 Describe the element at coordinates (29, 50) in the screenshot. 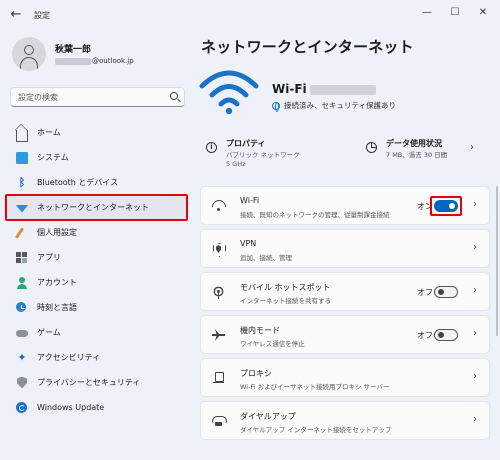

I see `person-icon` at that location.